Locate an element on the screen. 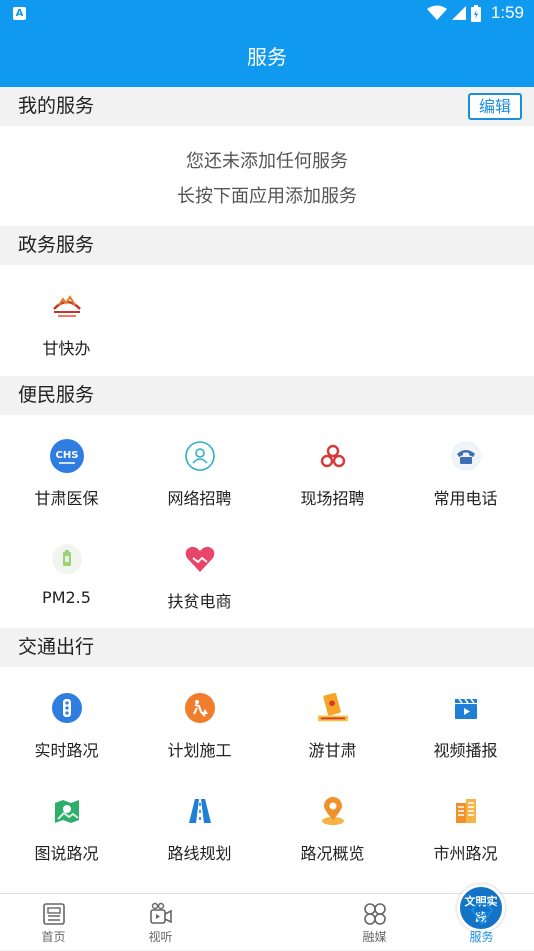 The width and height of the screenshot is (534, 951). clock: 1:59 is located at coordinates (507, 12).